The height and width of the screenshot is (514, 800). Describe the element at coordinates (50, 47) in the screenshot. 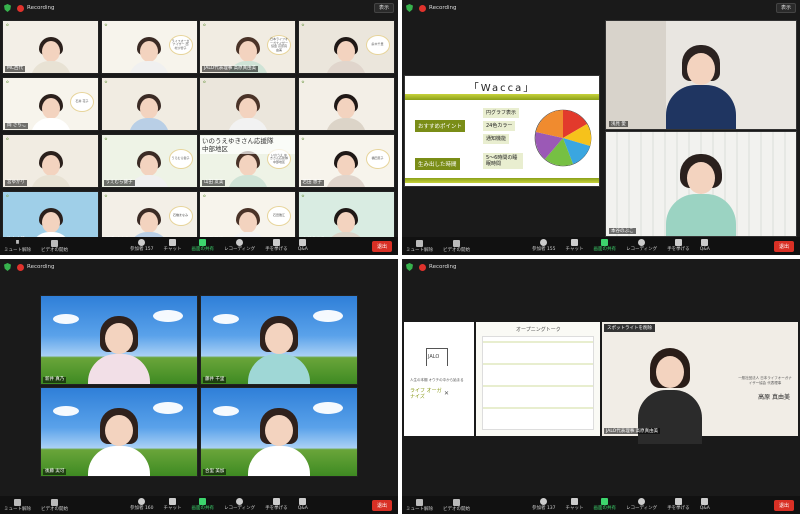

I see `participant-tile: ✿ MC西代` at that location.